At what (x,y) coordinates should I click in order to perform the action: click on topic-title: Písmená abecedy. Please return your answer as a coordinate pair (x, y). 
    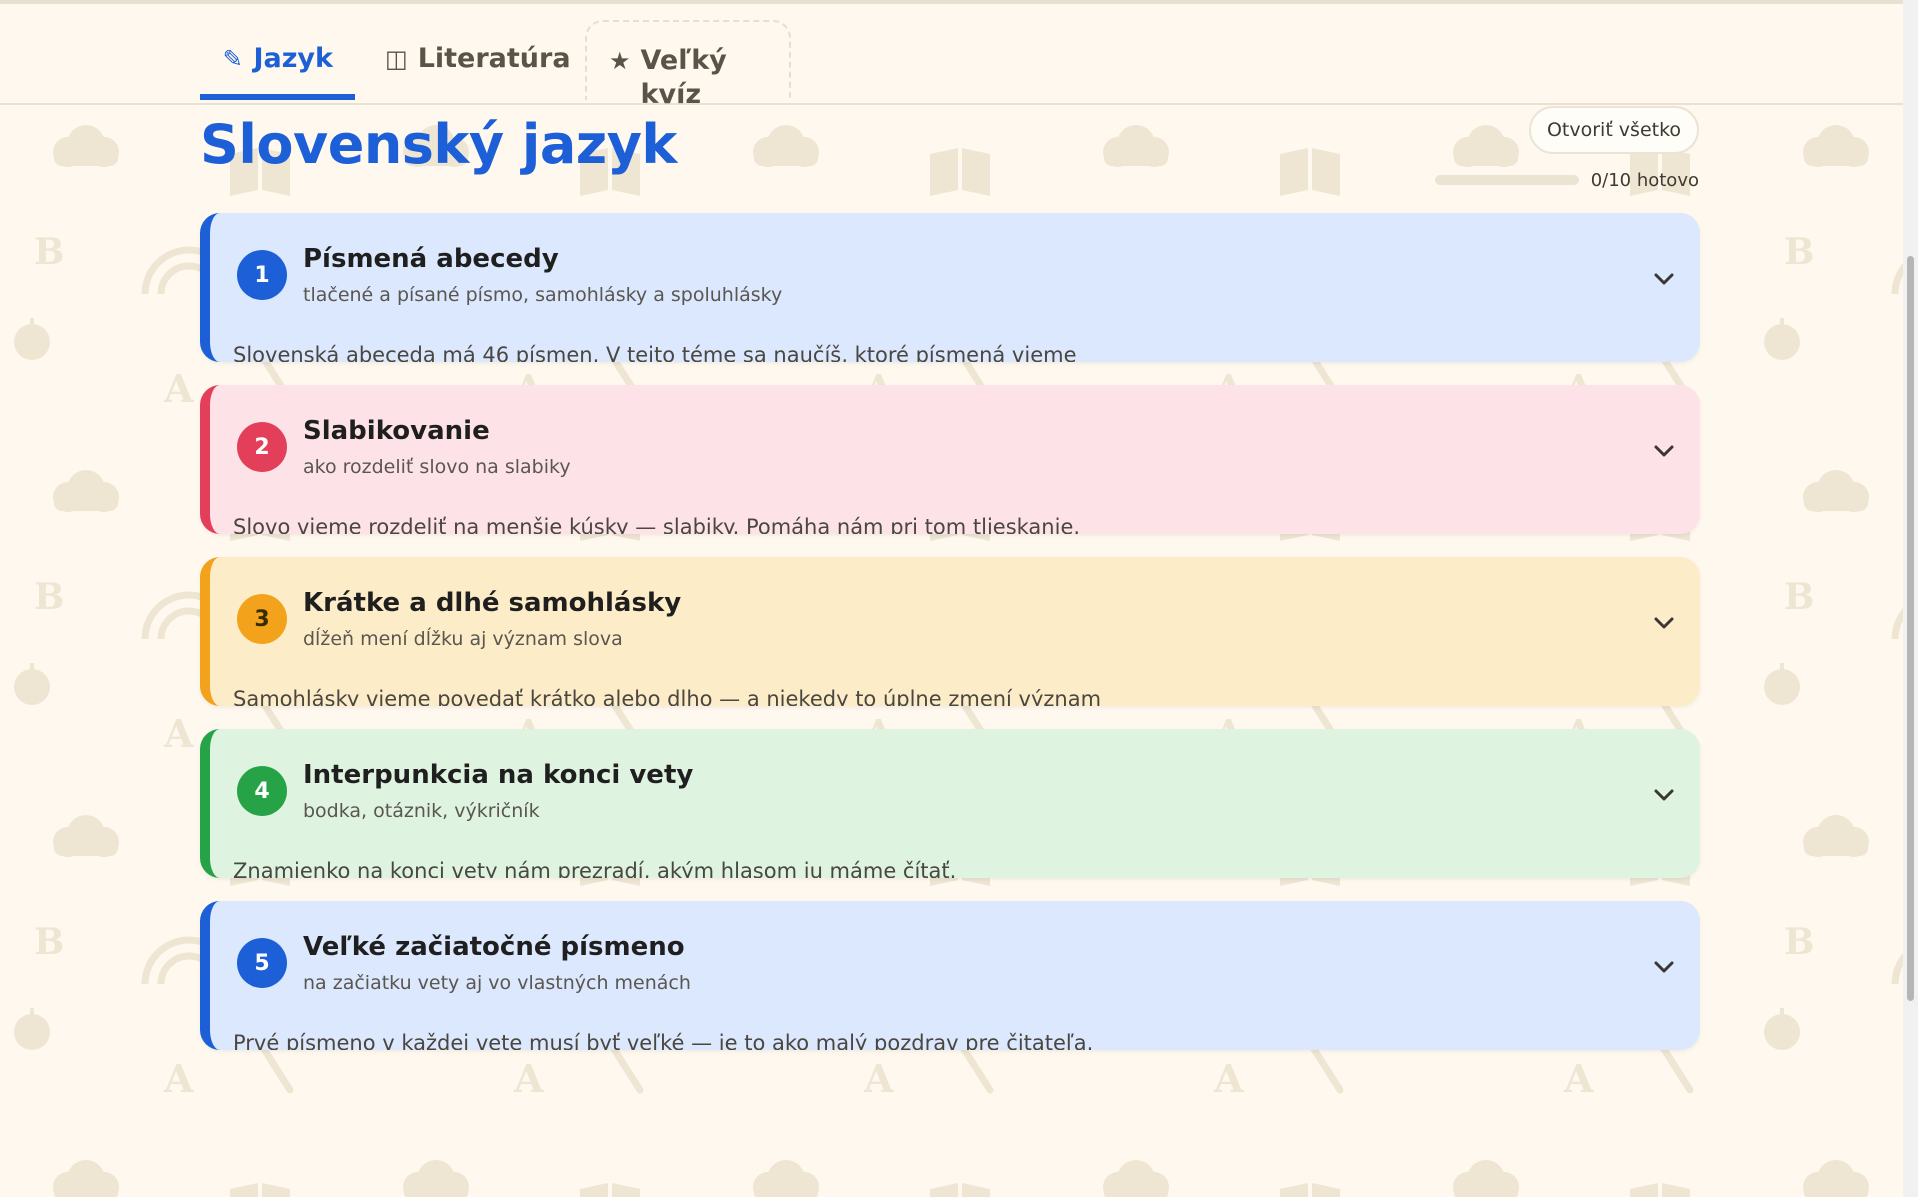
    Looking at the image, I should click on (431, 259).